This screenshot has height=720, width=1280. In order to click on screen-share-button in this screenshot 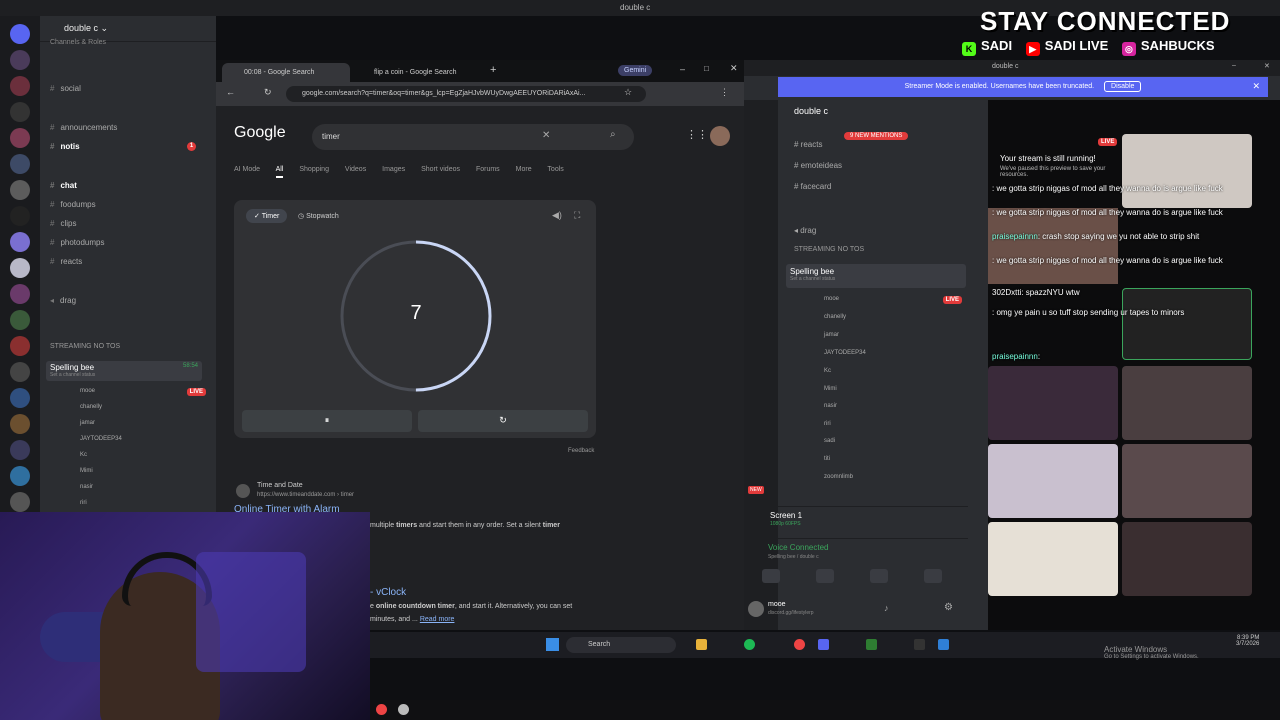, I will do `click(825, 576)`.